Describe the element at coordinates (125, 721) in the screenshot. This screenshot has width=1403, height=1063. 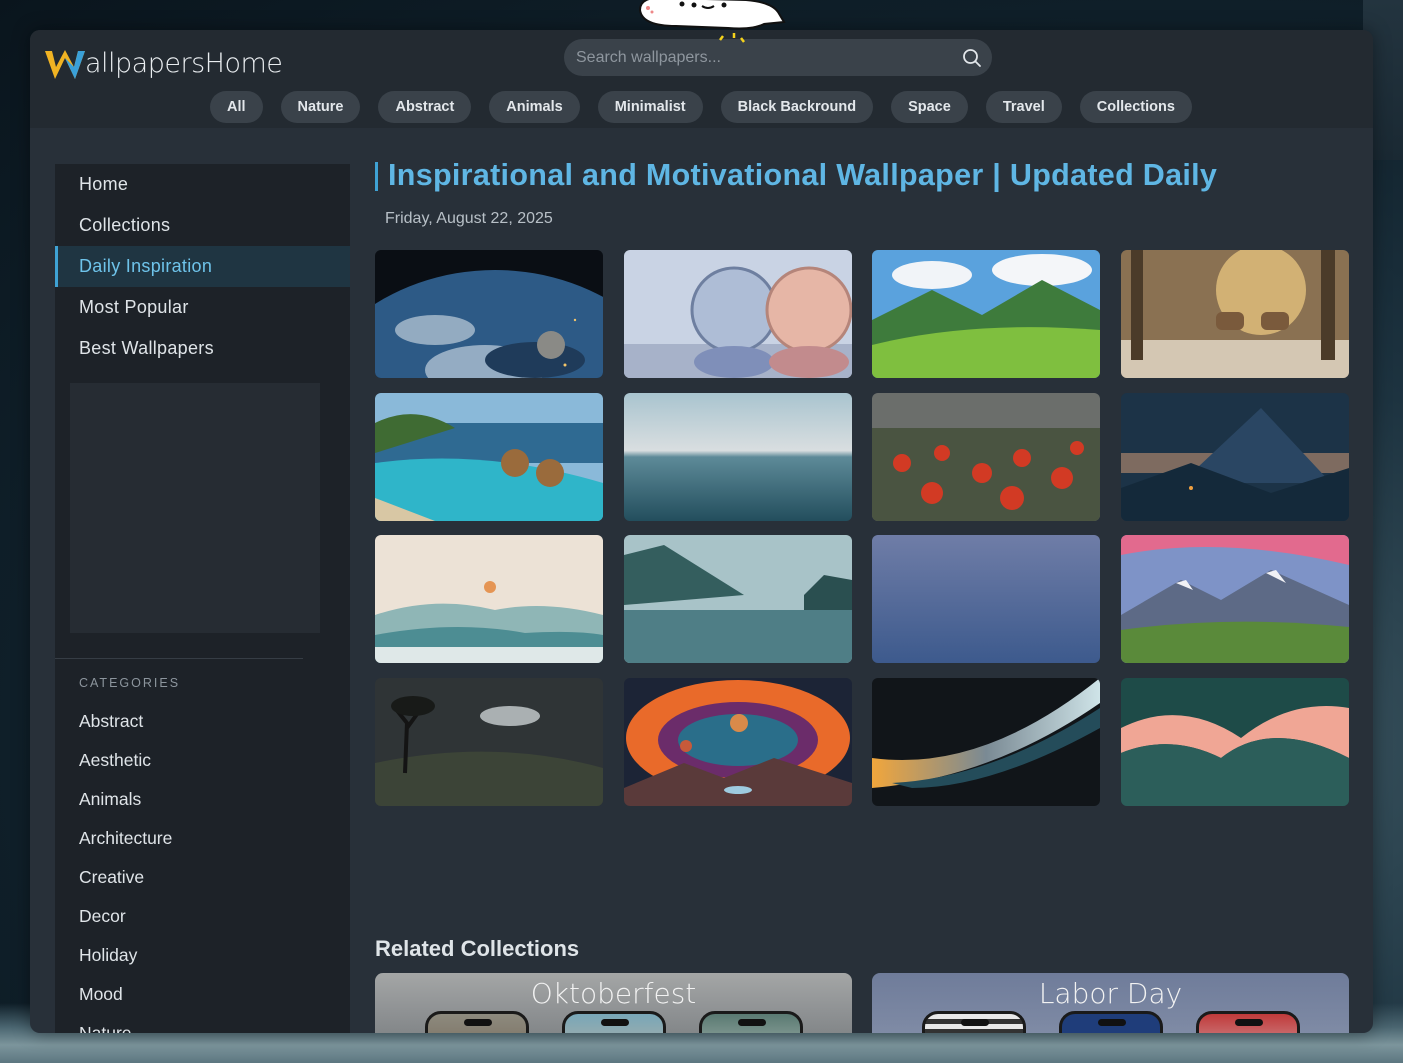
I see `category-abstract: Abstract` at that location.